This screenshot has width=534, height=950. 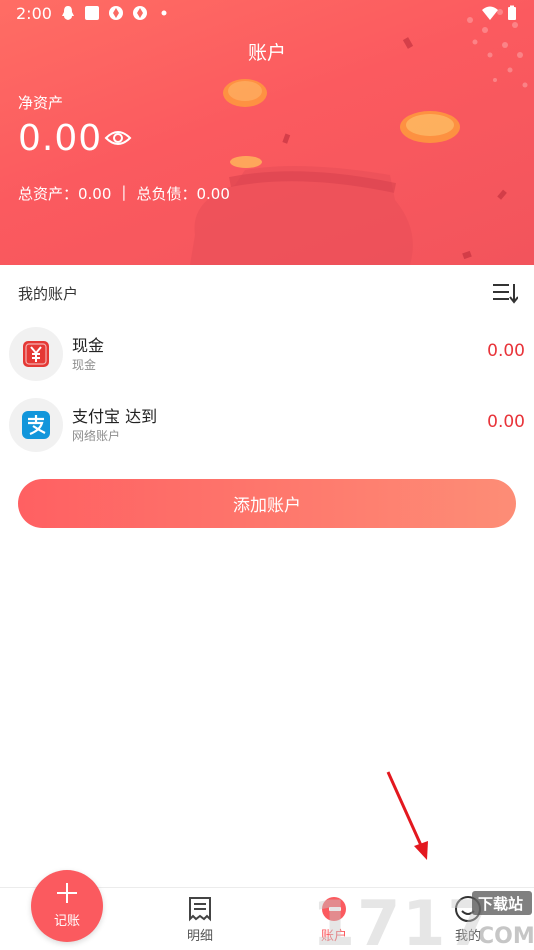 I want to click on status-icons-left, so click(x=116, y=13).